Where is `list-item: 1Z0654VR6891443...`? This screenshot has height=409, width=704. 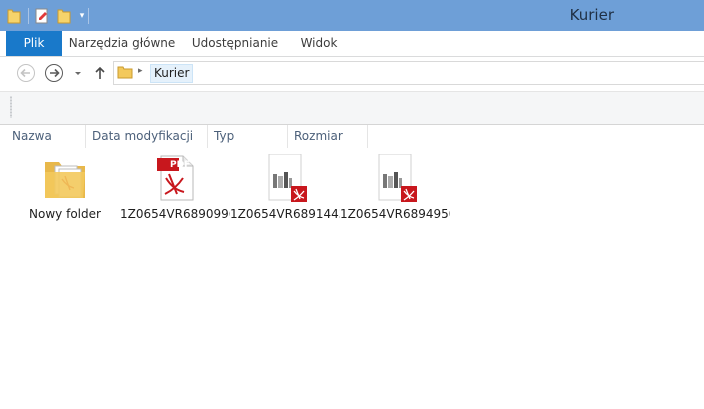 list-item: 1Z0654VR6891443... is located at coordinates (285, 187).